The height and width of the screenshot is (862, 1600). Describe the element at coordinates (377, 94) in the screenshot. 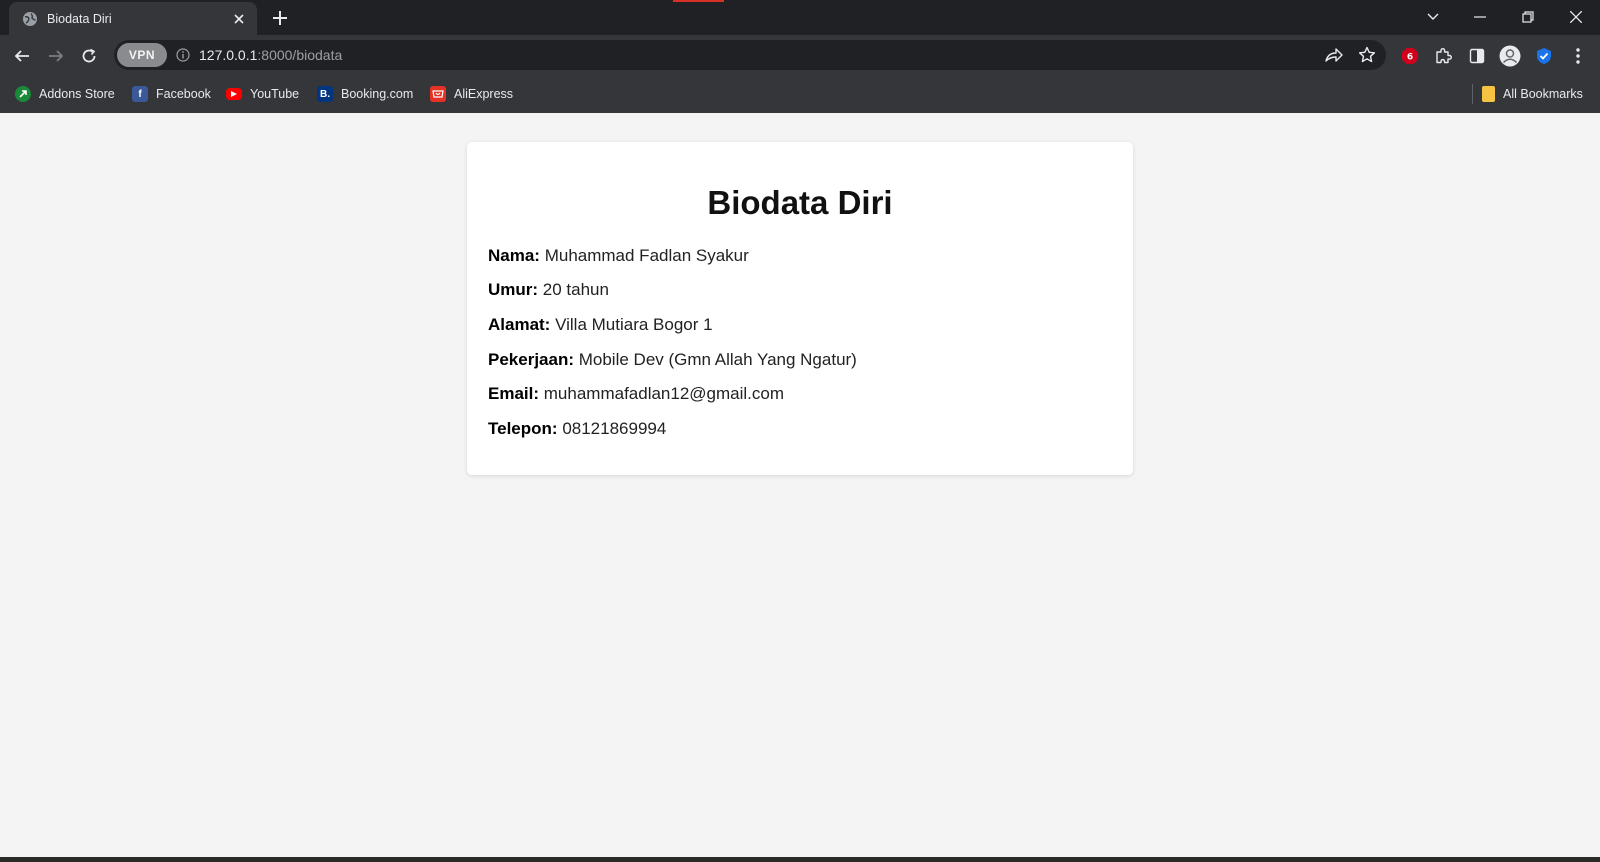

I see `bookmark-label: Booking.com` at that location.